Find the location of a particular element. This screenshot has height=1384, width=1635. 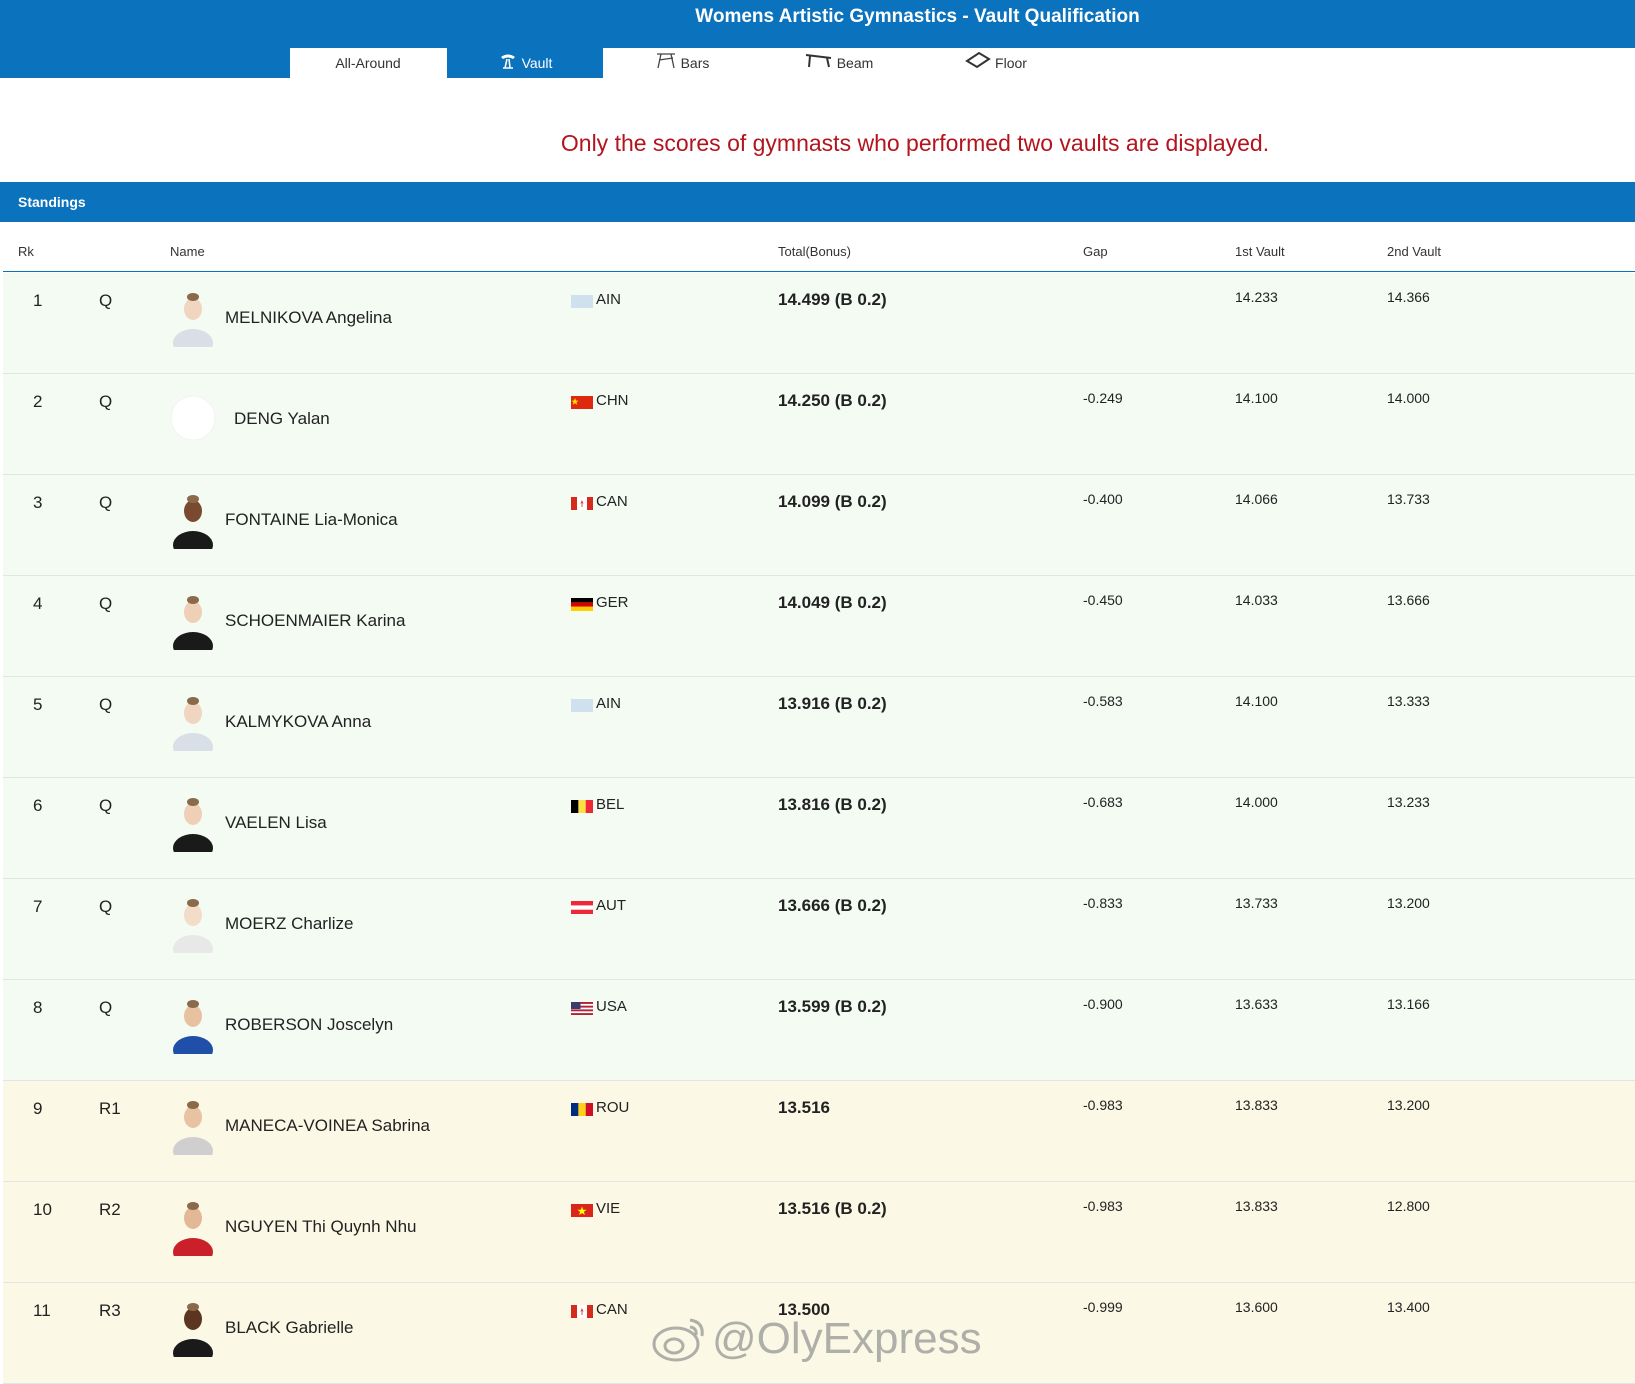

athlete-name: VAELEN Lisa is located at coordinates (276, 823).